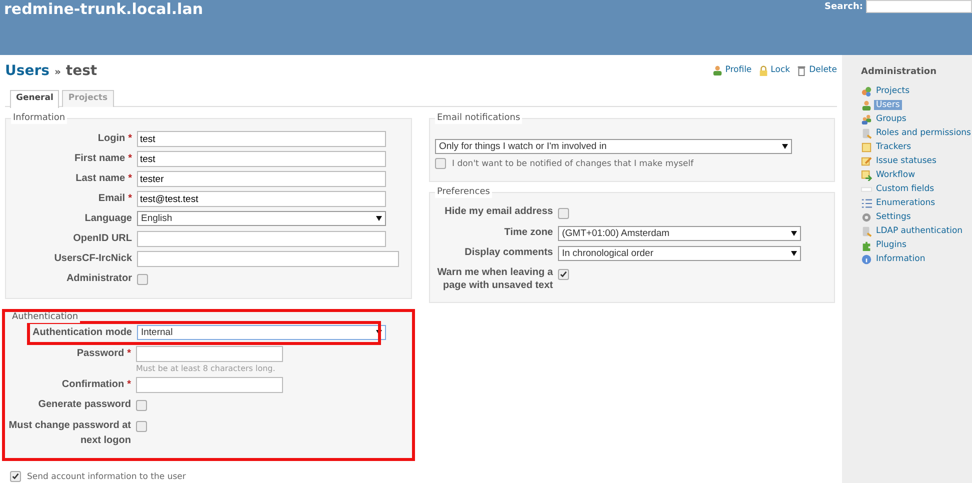 This screenshot has height=483, width=972. Describe the element at coordinates (495, 279) in the screenshot. I see `field-label: Warn me when leaving a page with unsaved text` at that location.